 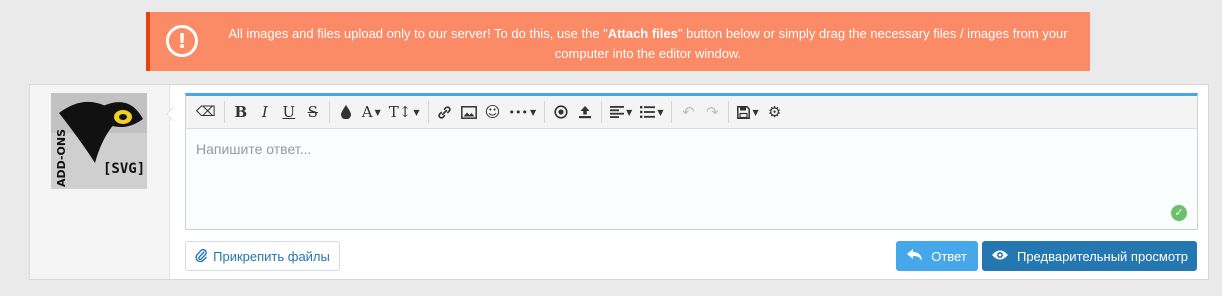 I want to click on attach-files-button: Прикрепить файлы, so click(x=262, y=256).